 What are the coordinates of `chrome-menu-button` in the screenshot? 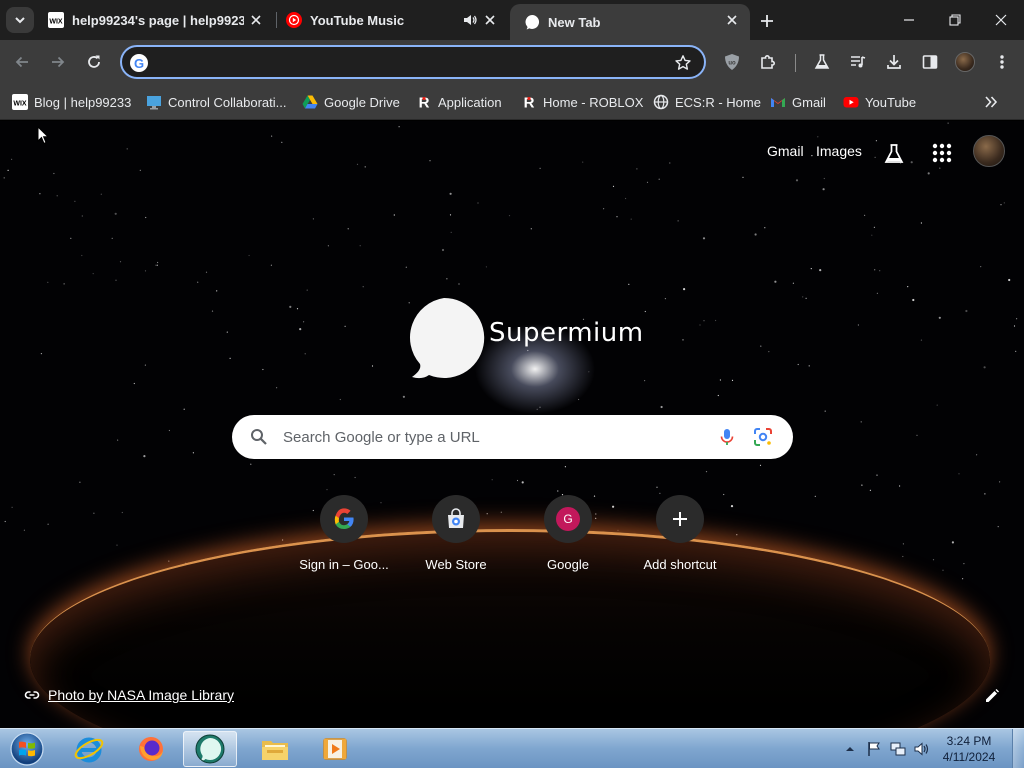 It's located at (1002, 62).